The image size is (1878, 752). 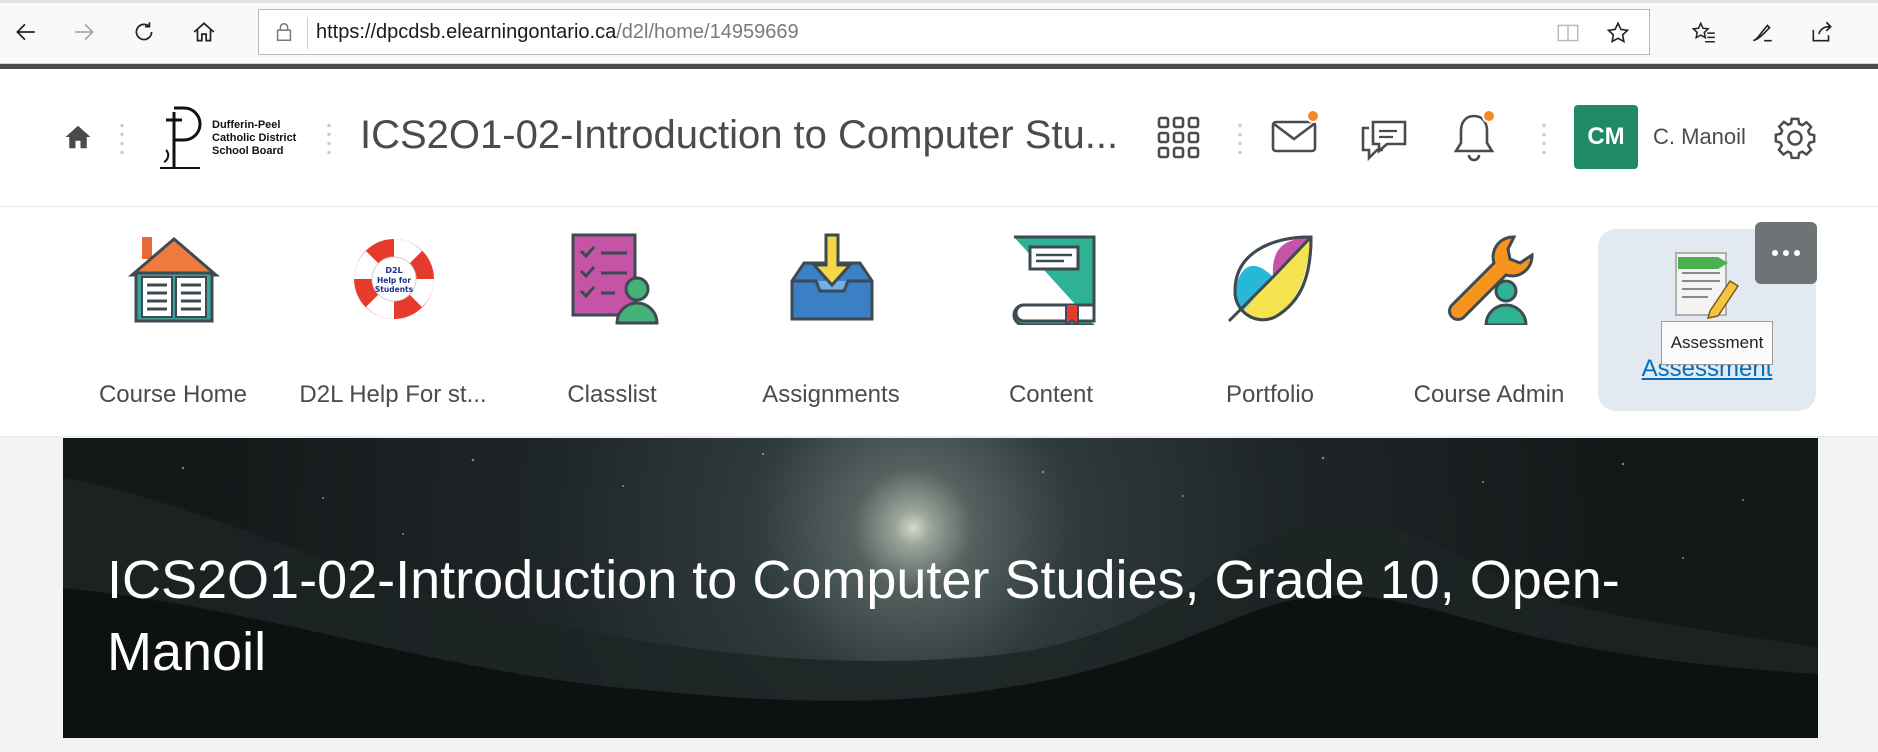 What do you see at coordinates (1568, 33) in the screenshot?
I see `reading-view-icon` at bounding box center [1568, 33].